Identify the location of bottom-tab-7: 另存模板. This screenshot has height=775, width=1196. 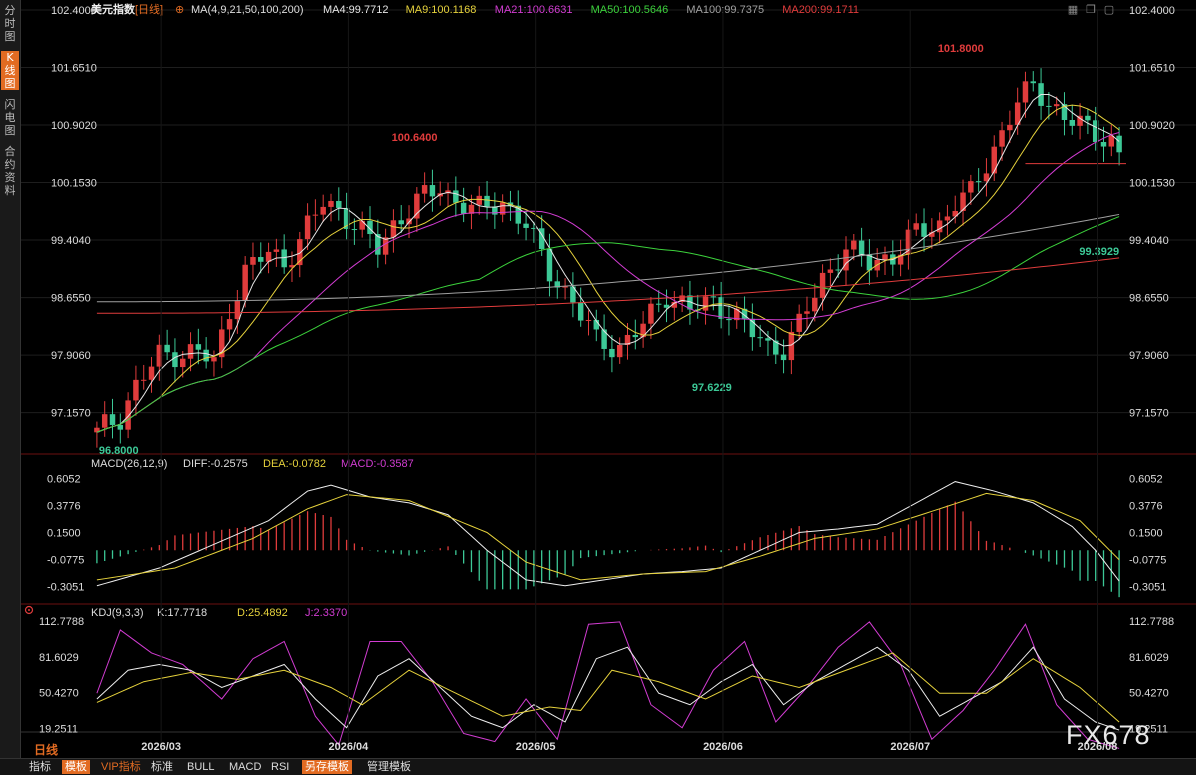
(327, 767).